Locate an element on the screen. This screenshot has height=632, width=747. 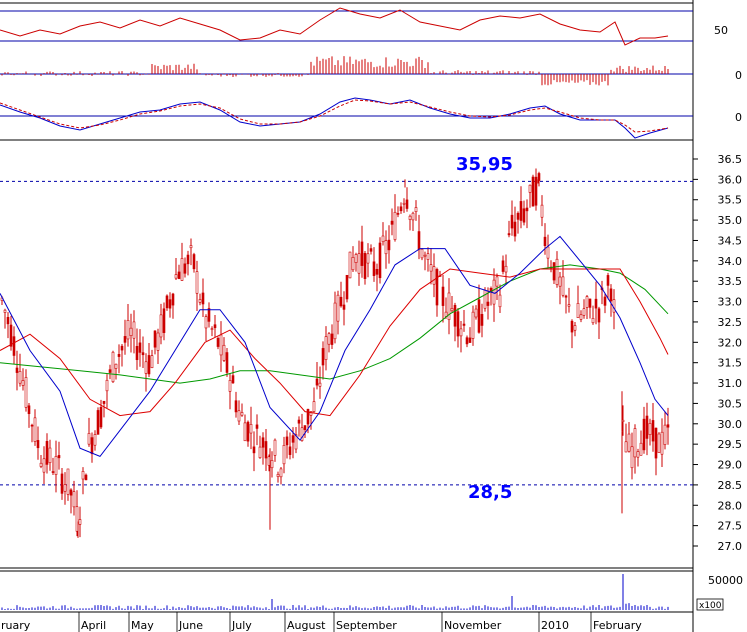
price-tick-label: 27.0 is located at coordinates (730, 546).